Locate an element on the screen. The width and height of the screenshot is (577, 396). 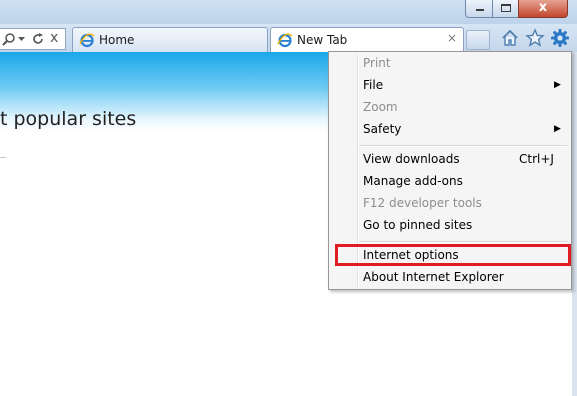
maximize-icon is located at coordinates (506, 8).